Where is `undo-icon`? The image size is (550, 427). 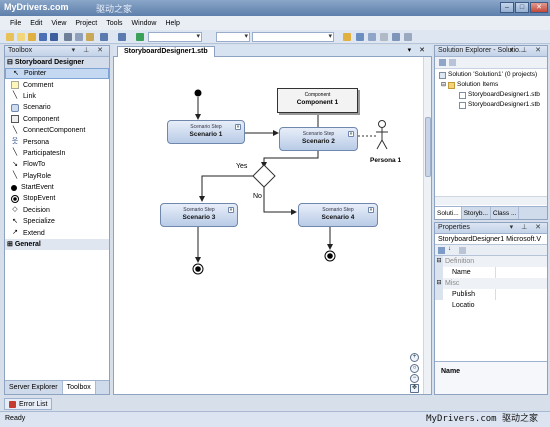
undo-icon is located at coordinates (104, 37).